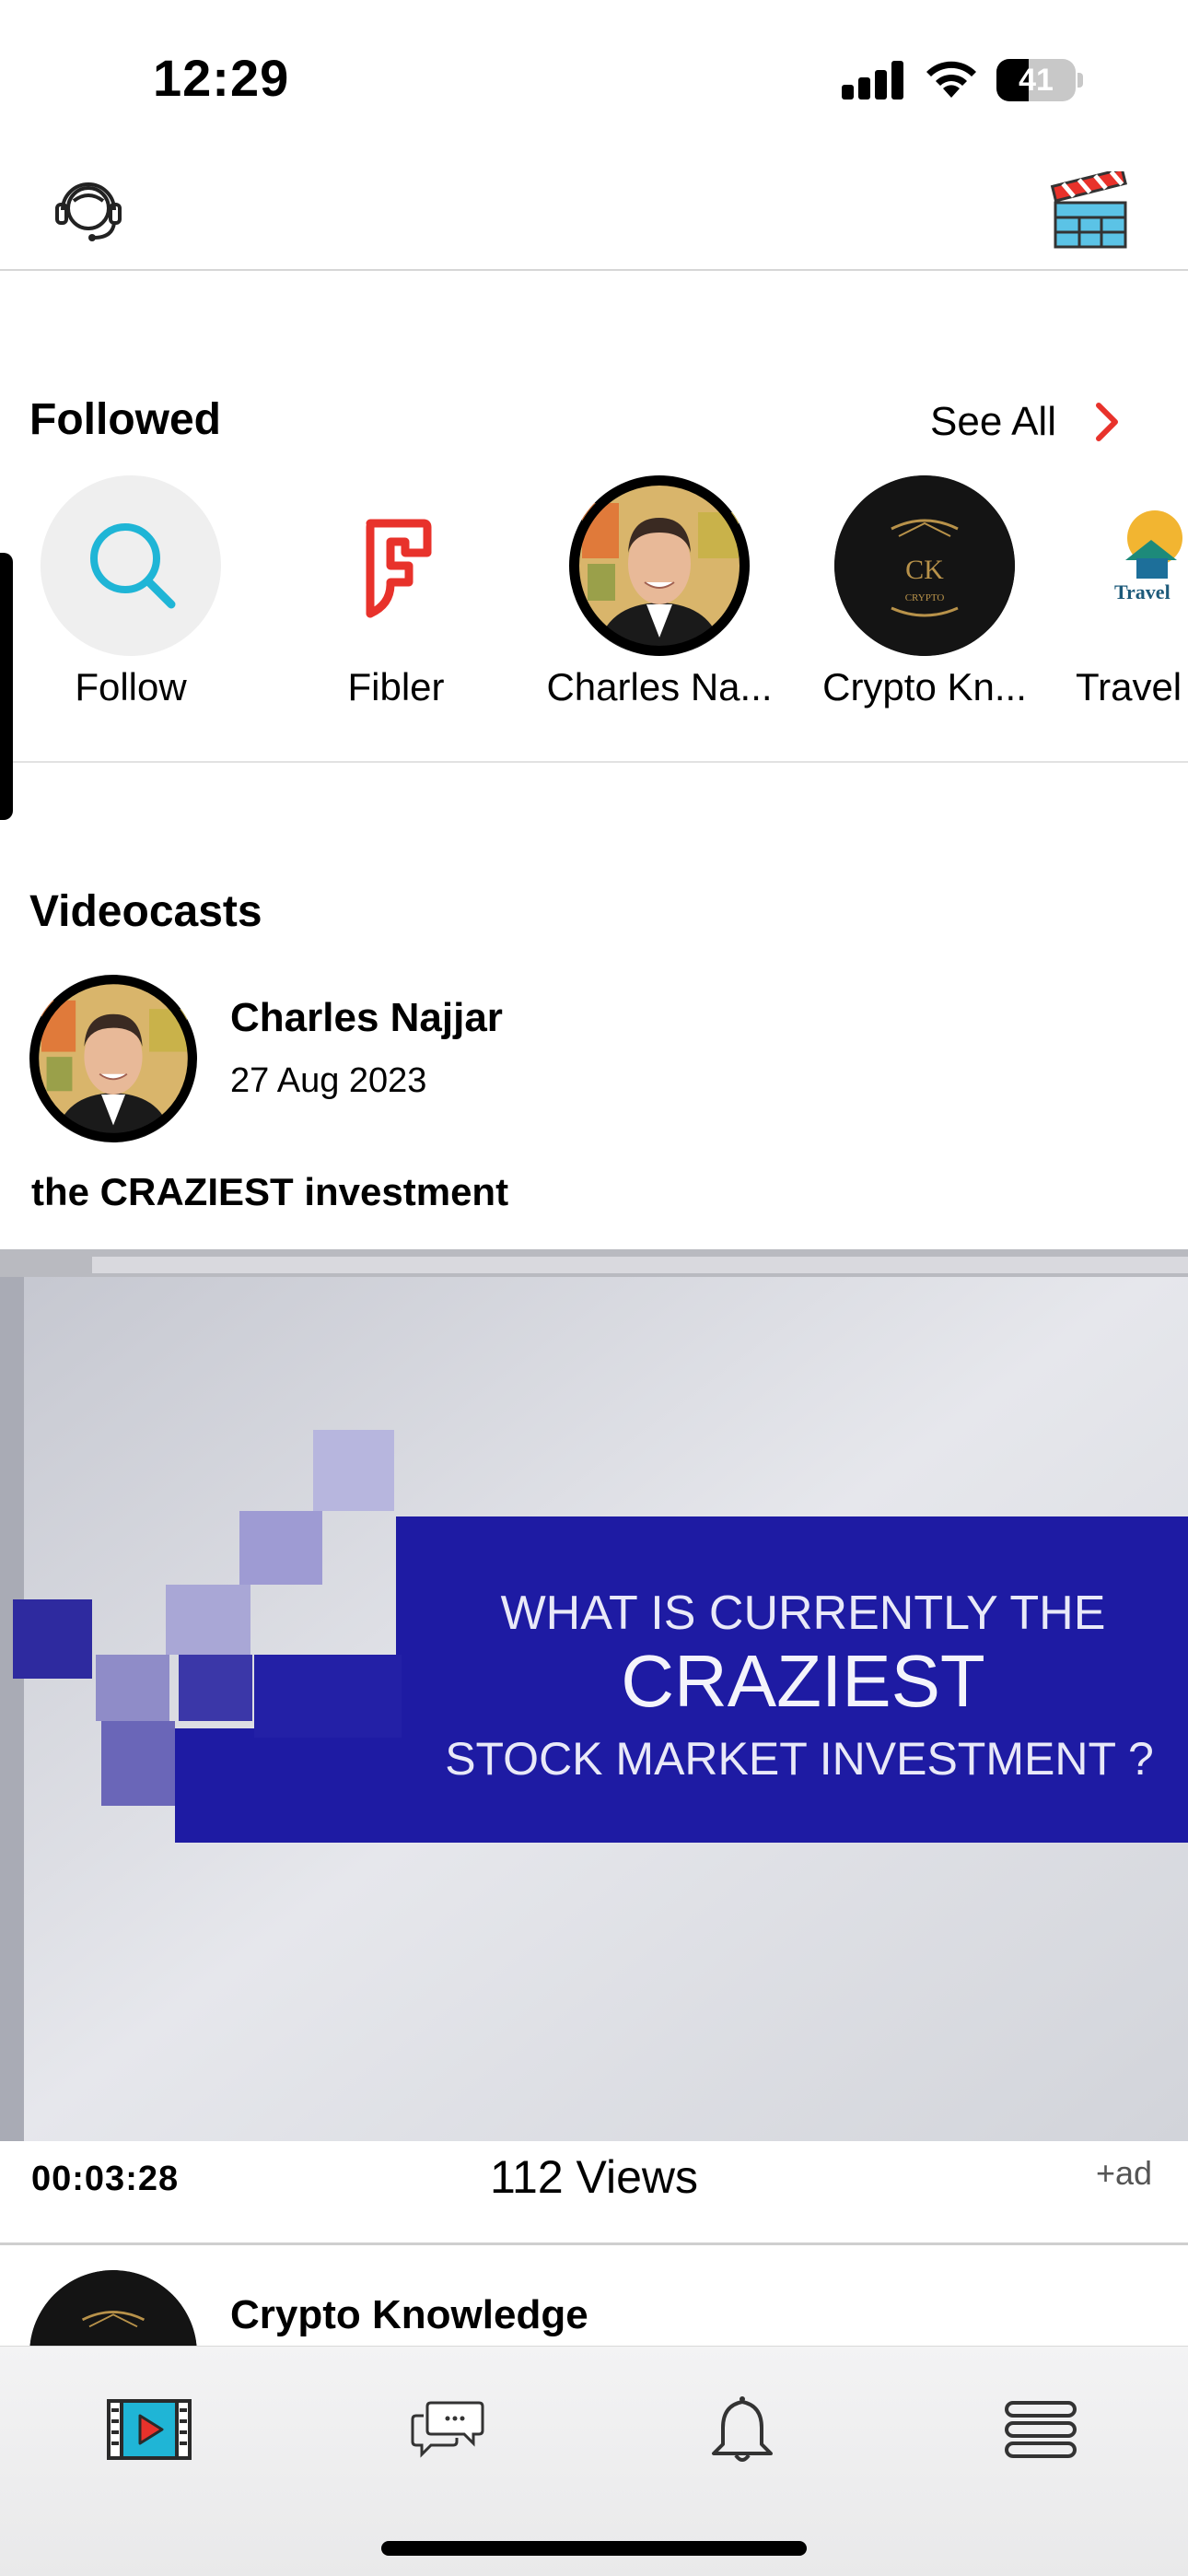 This screenshot has width=1188, height=2576. I want to click on tab-videos, so click(149, 2429).